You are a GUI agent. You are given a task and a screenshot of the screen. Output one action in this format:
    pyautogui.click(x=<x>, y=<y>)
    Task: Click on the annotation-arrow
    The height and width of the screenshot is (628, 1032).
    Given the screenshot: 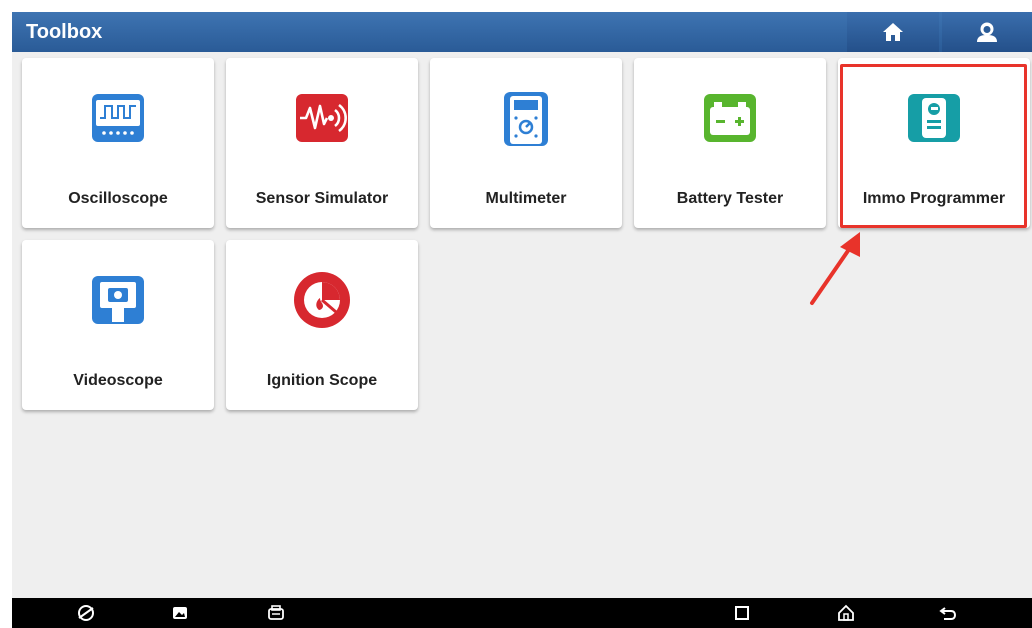 What is the action you would take?
    pyautogui.click(x=835, y=268)
    